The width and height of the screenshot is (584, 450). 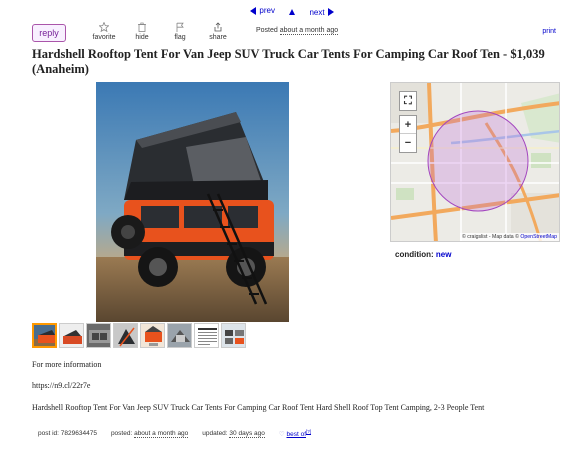 I want to click on updated-date: updated: 30 days ago, so click(x=233, y=434).